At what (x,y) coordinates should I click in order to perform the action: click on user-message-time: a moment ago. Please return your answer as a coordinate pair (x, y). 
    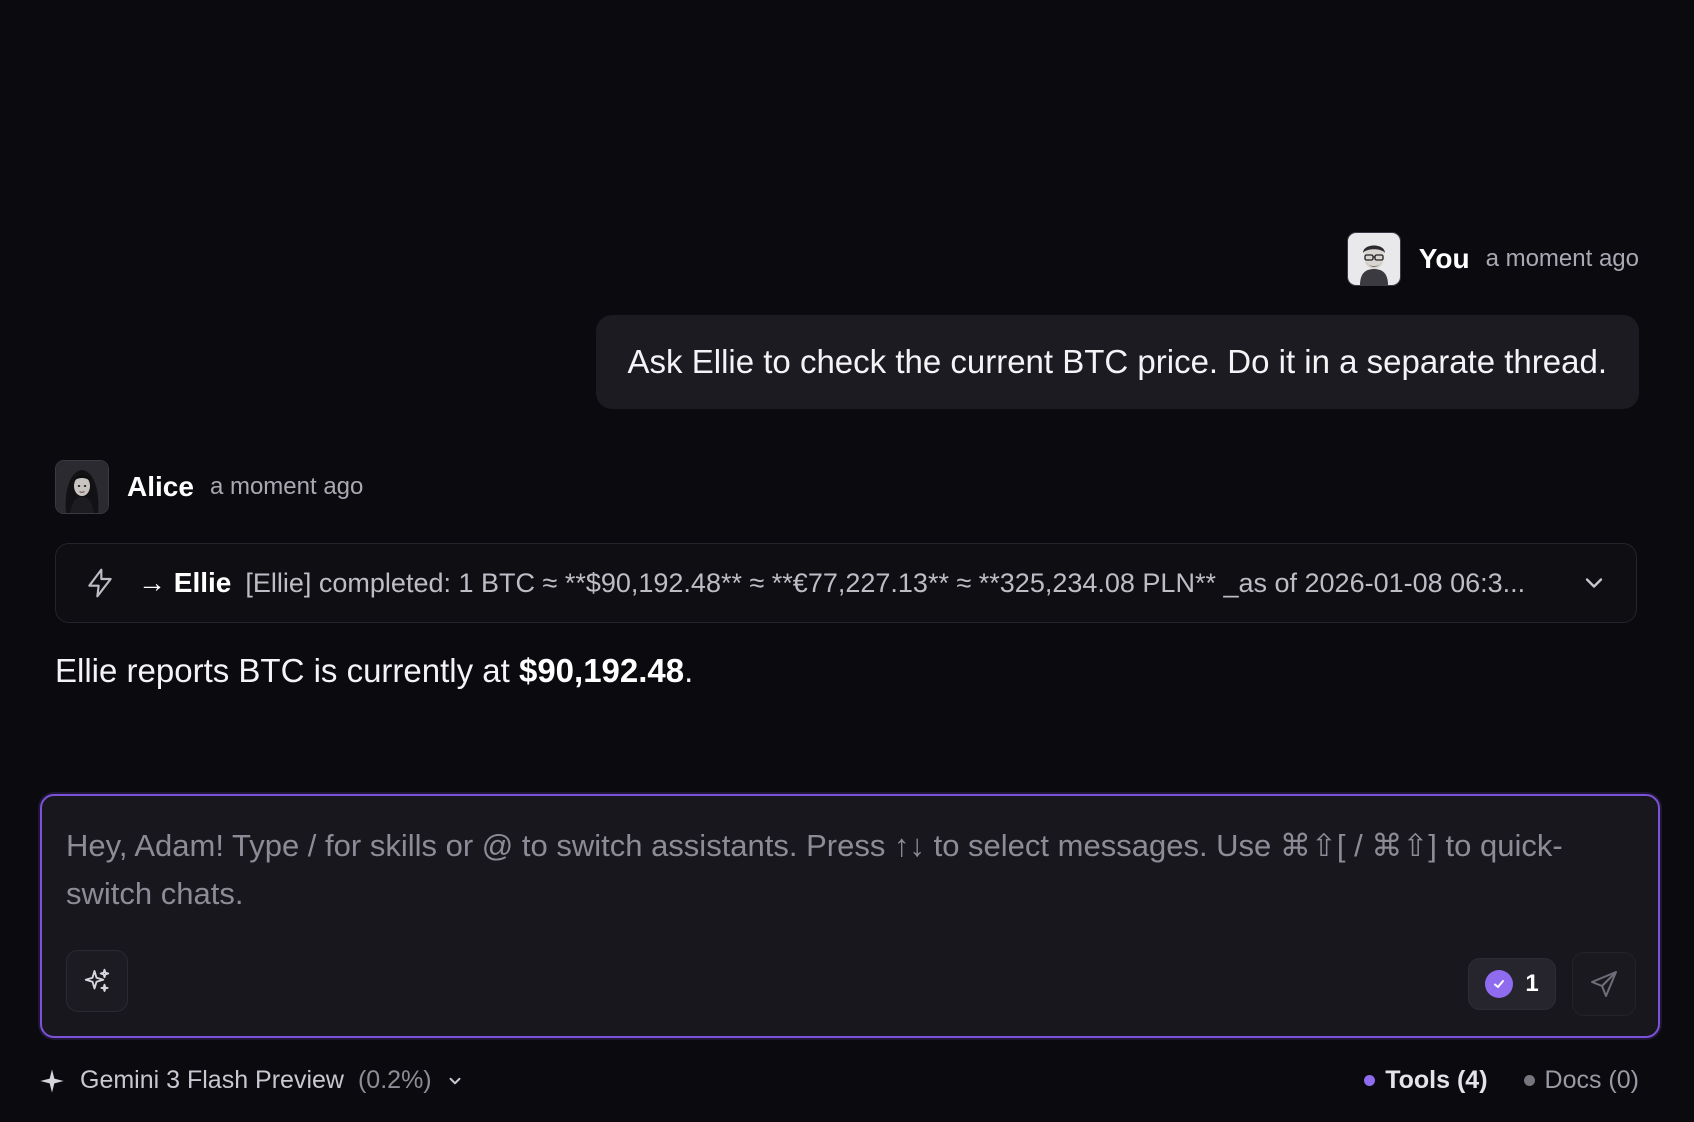
    Looking at the image, I should click on (1562, 258).